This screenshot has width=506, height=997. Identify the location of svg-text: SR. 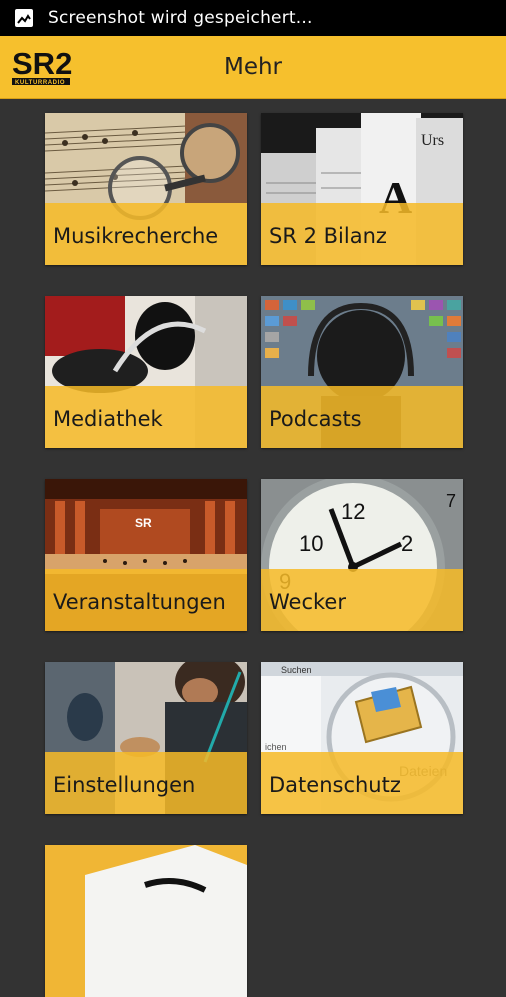
(143, 523).